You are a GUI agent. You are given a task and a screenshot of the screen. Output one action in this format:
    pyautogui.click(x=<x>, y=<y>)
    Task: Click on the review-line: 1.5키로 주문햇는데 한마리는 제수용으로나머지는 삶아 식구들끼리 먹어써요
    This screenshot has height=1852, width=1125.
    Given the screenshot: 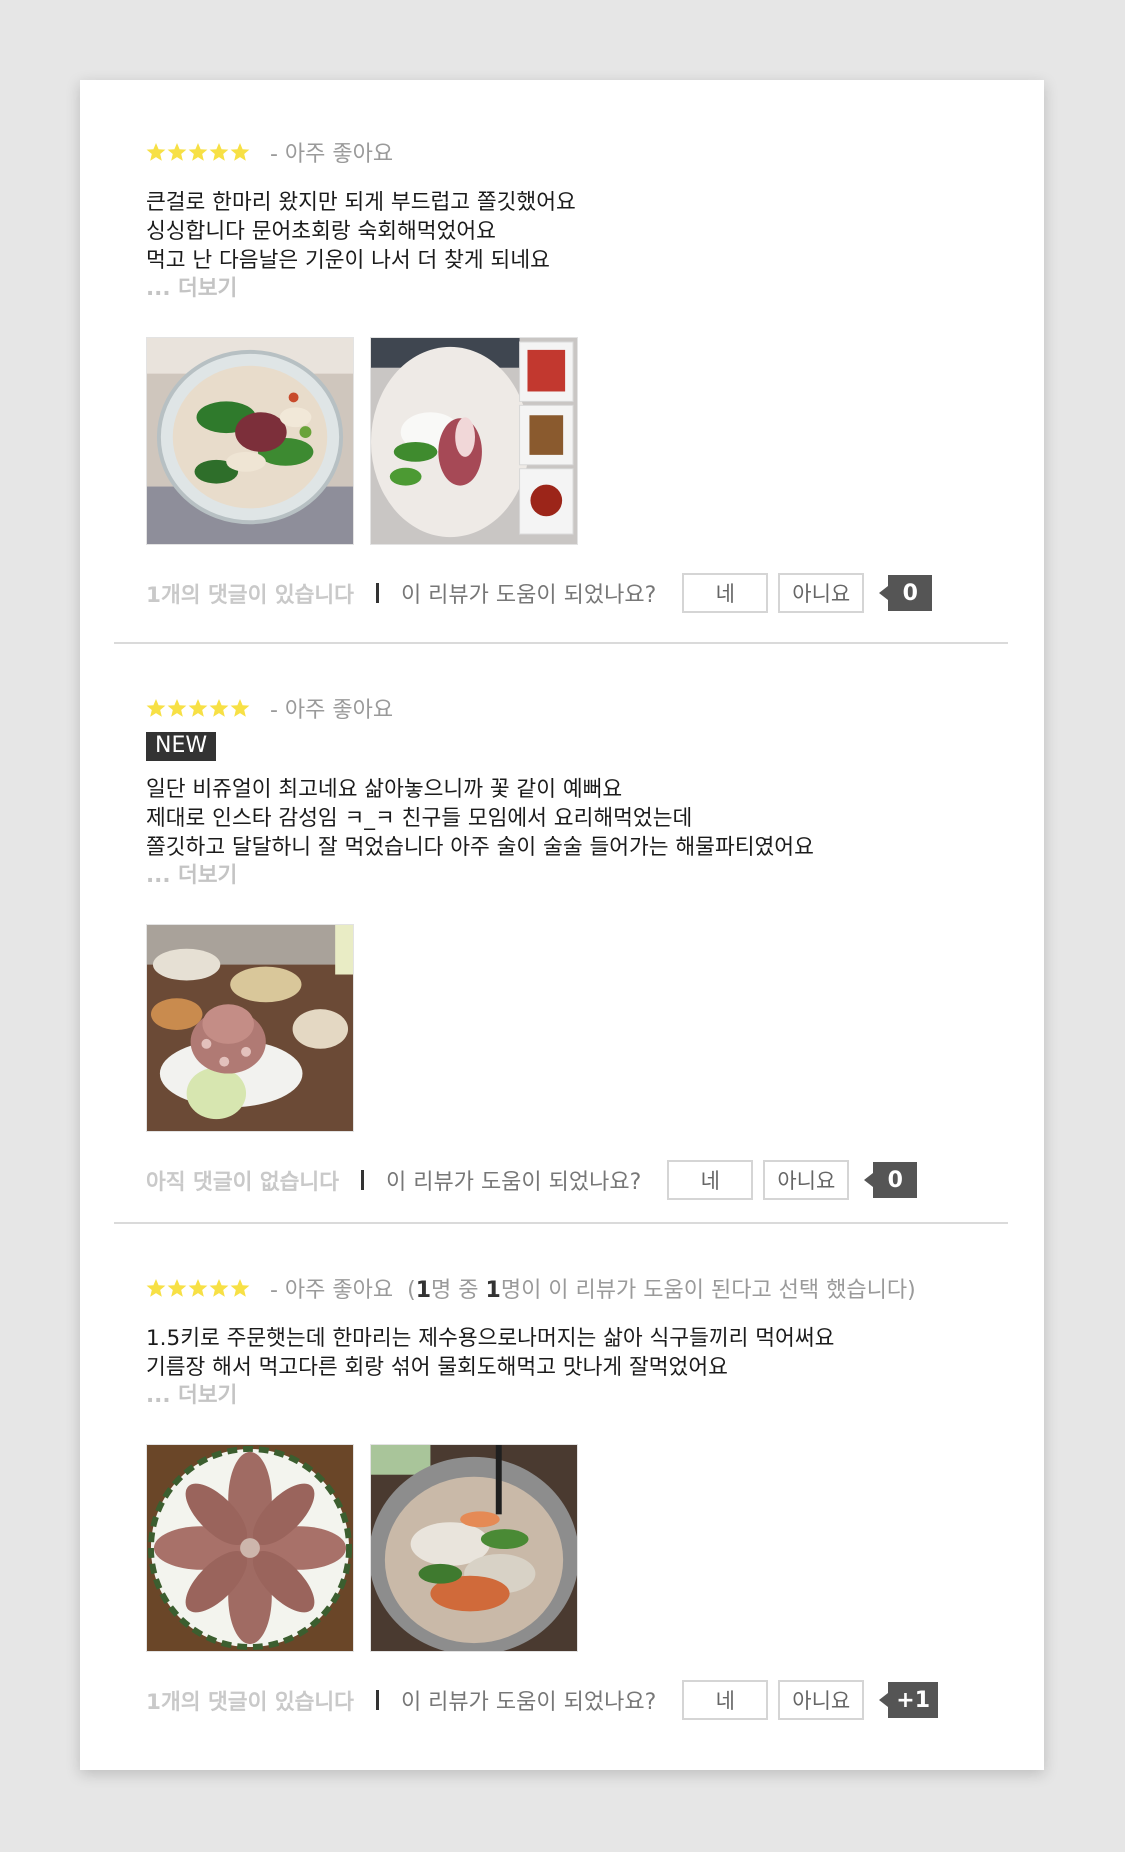 What is the action you would take?
    pyautogui.click(x=490, y=1338)
    